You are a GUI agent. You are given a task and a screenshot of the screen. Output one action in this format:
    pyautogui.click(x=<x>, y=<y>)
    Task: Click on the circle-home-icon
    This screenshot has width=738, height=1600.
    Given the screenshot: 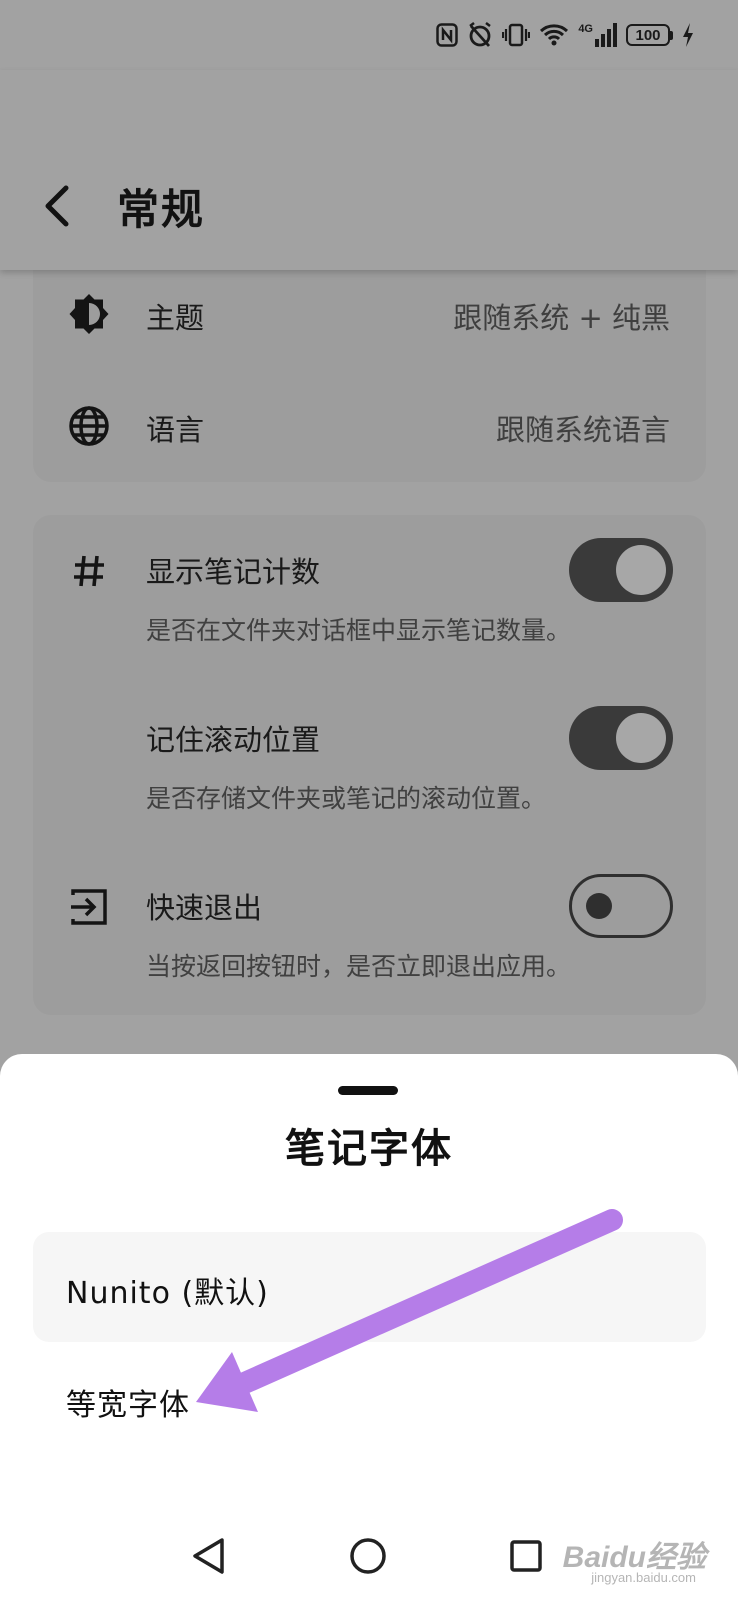 What is the action you would take?
    pyautogui.click(x=368, y=1556)
    